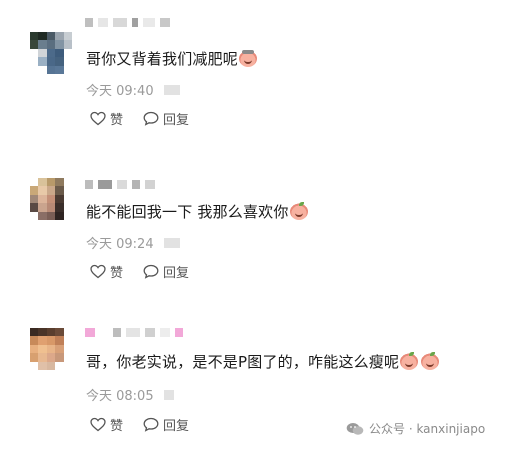 The image size is (524, 451). What do you see at coordinates (415, 428) in the screenshot?
I see `watermark: 公众号 · kanxinjiapo` at bounding box center [415, 428].